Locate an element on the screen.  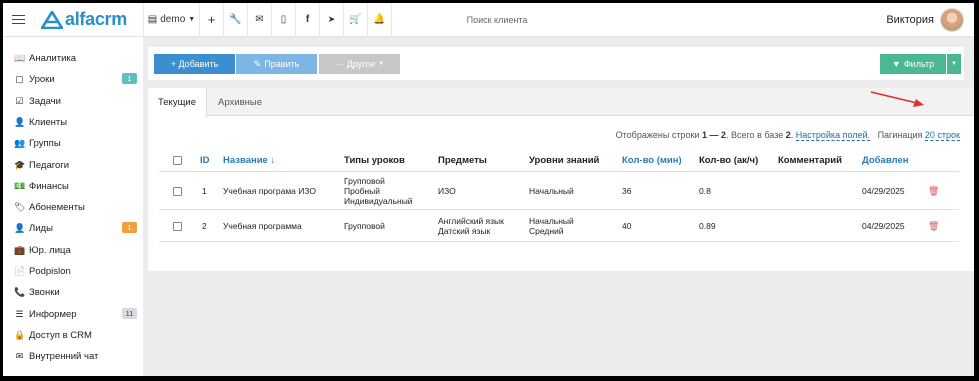
pagination-label: Пагинация is located at coordinates (900, 135).